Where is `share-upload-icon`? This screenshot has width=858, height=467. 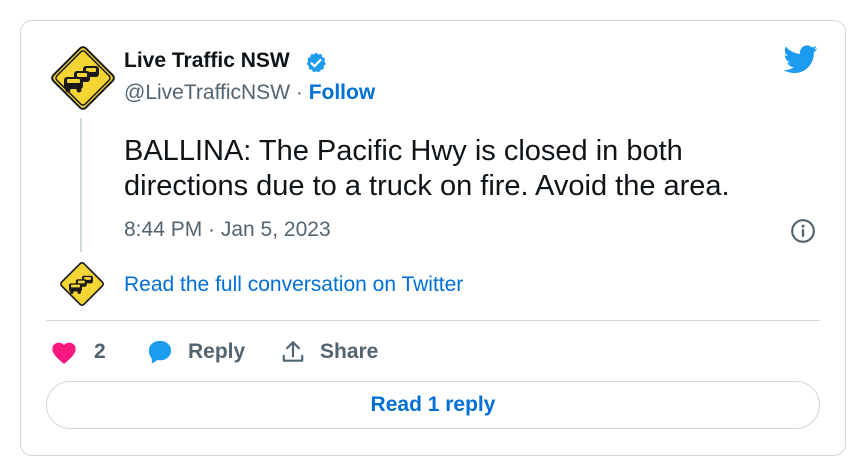 share-upload-icon is located at coordinates (293, 351).